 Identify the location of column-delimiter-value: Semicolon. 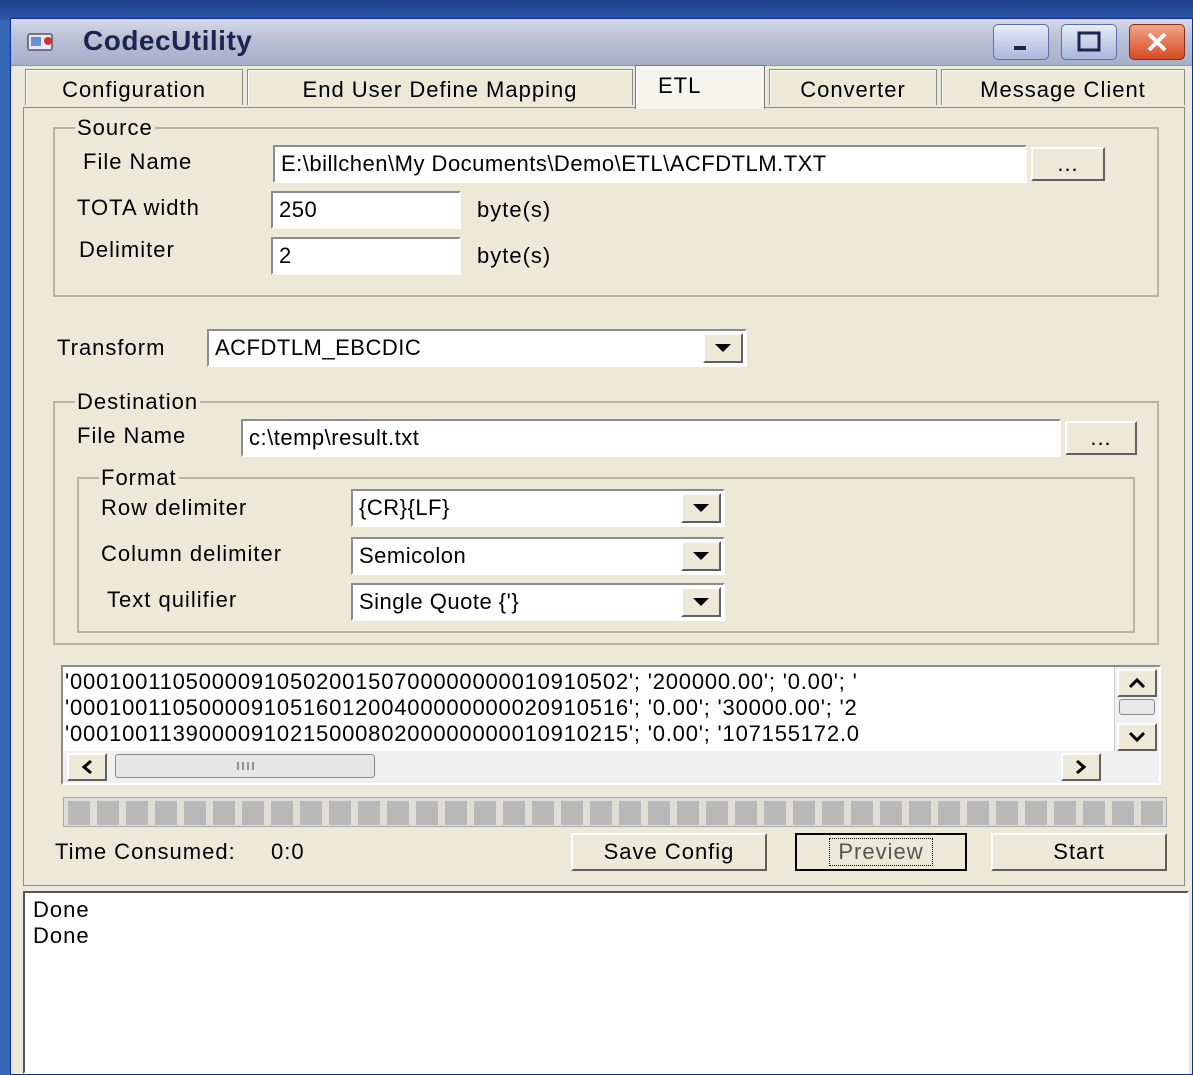
(413, 555).